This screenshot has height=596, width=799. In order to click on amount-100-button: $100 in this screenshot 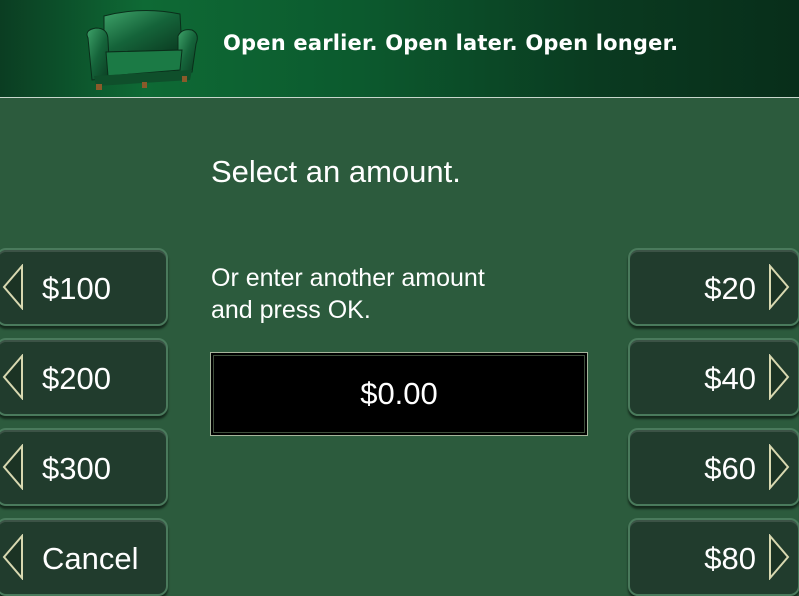, I will do `click(84, 287)`.